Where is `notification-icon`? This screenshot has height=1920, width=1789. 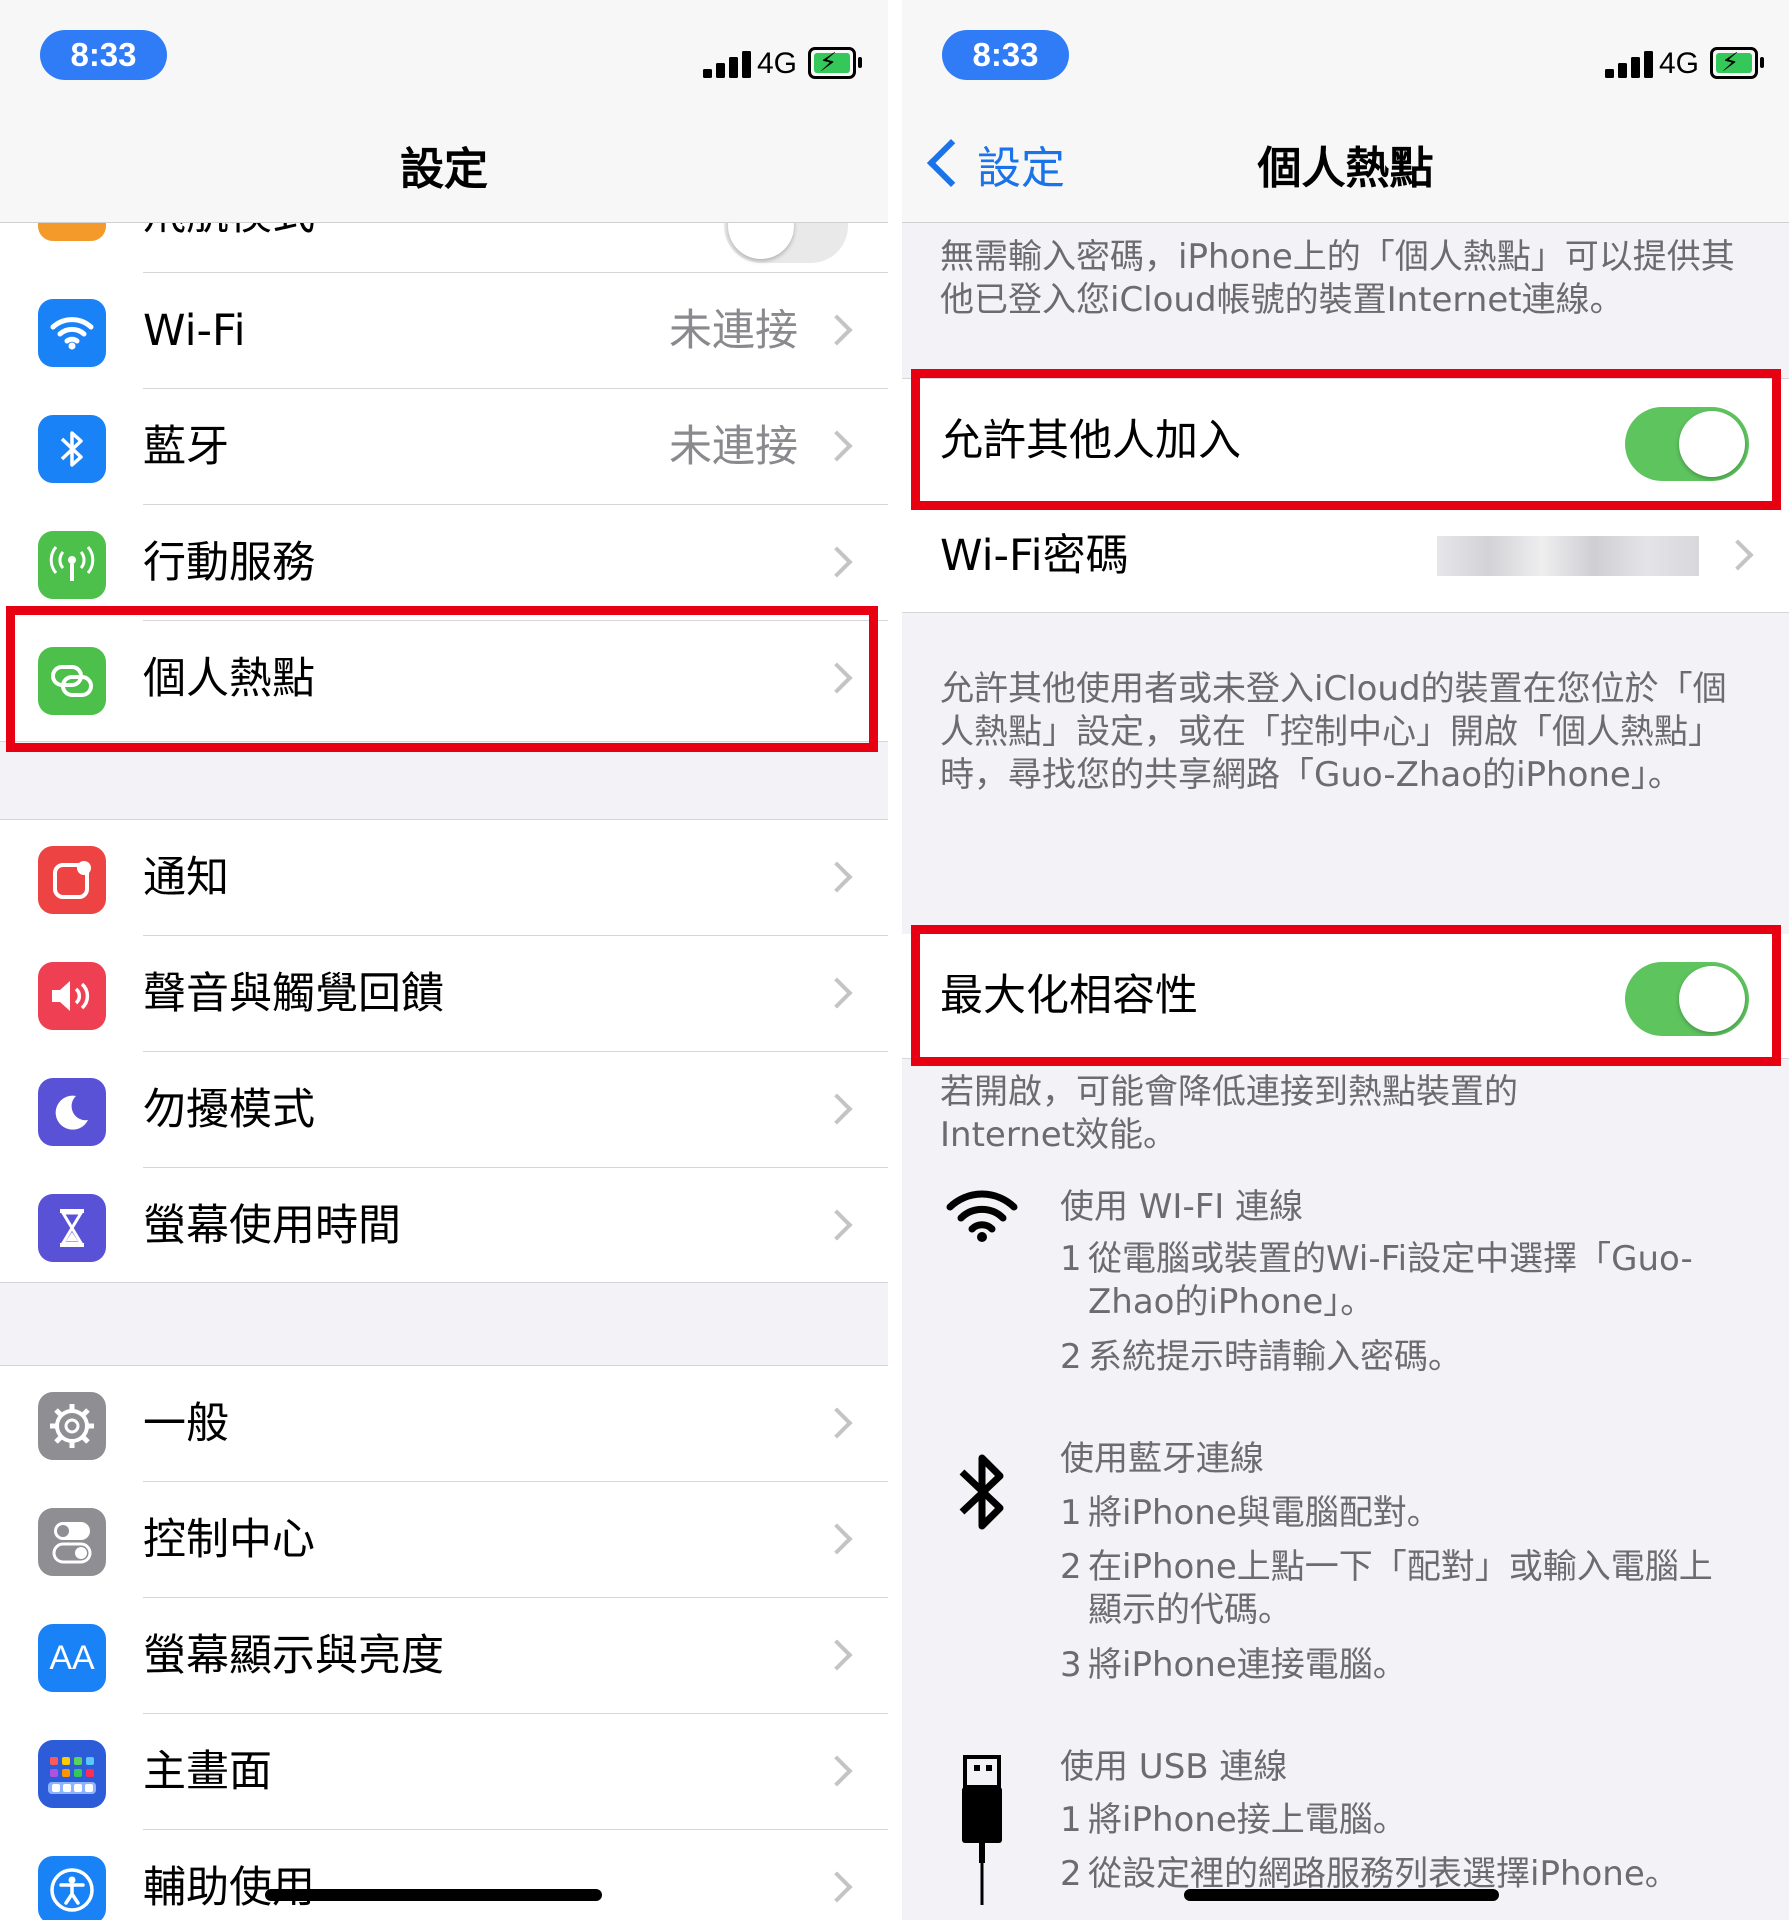 notification-icon is located at coordinates (72, 880).